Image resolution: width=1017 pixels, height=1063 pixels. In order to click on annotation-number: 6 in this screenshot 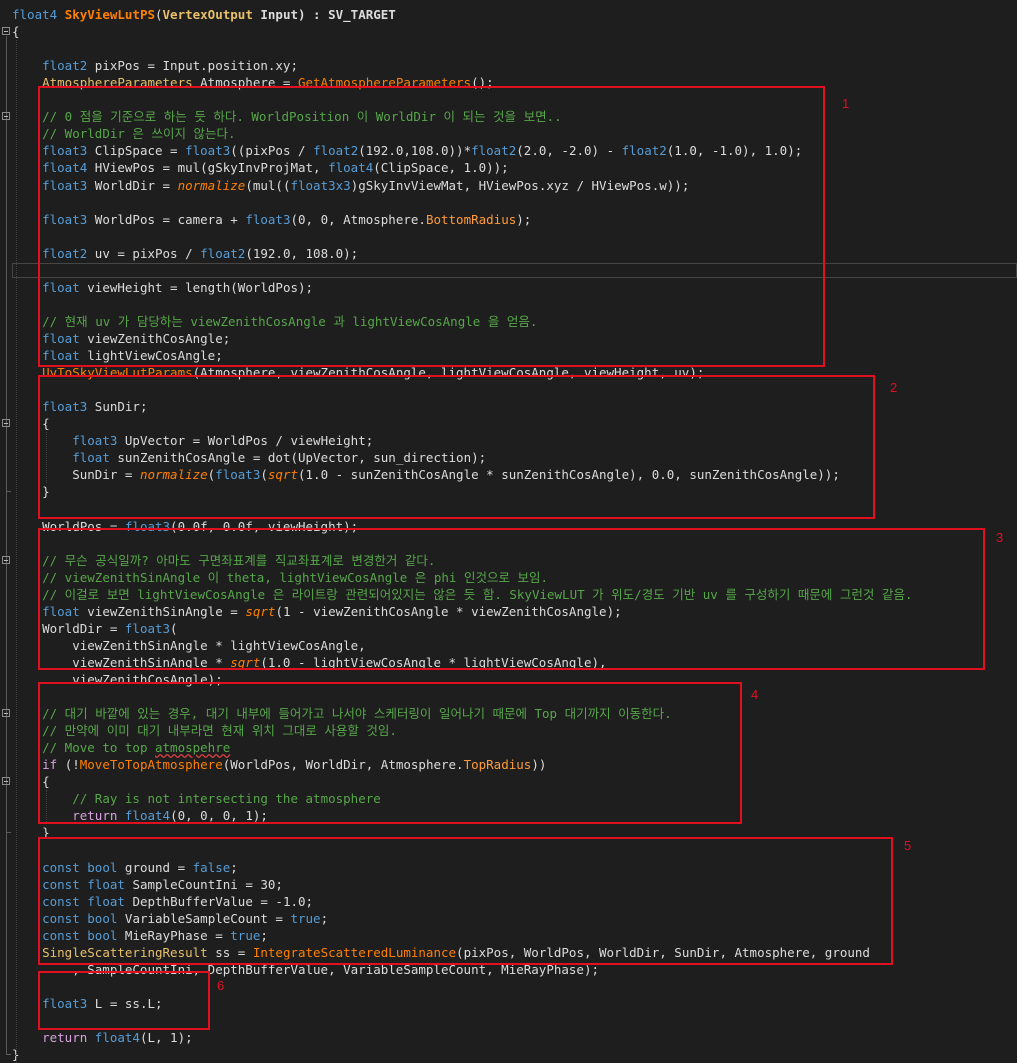, I will do `click(221, 985)`.